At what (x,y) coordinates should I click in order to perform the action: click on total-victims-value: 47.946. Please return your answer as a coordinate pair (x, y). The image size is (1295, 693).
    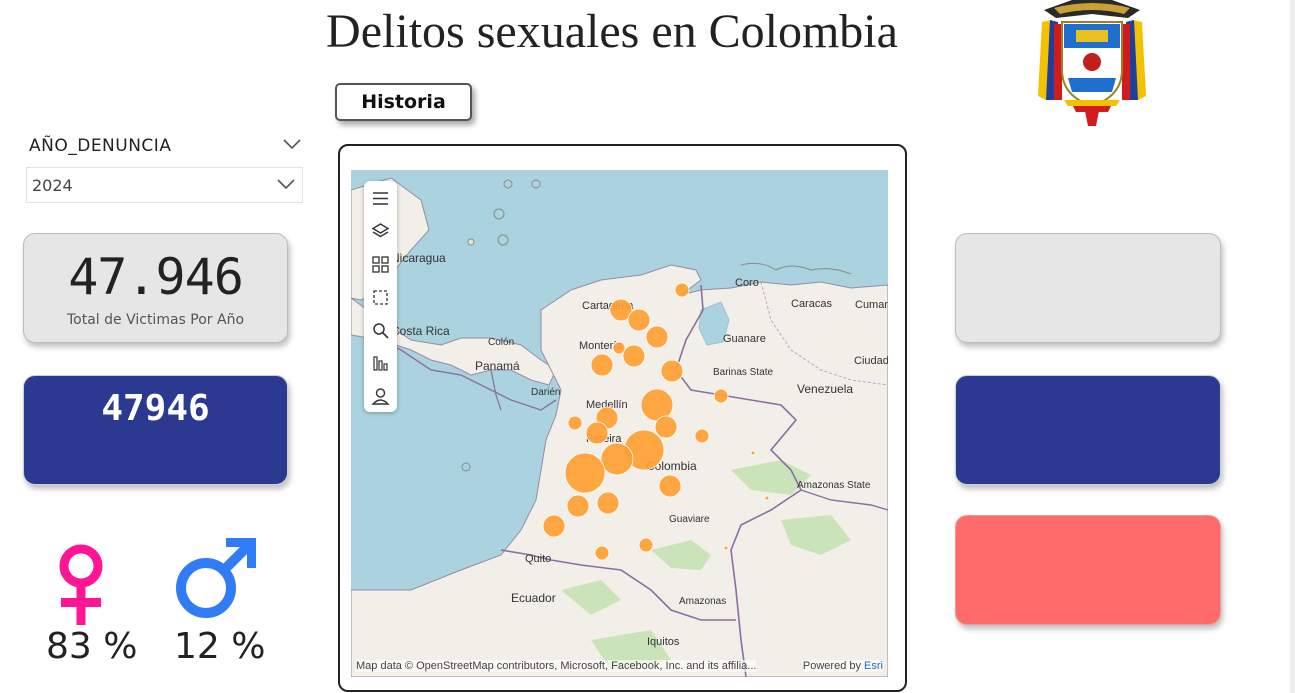
    Looking at the image, I should click on (156, 277).